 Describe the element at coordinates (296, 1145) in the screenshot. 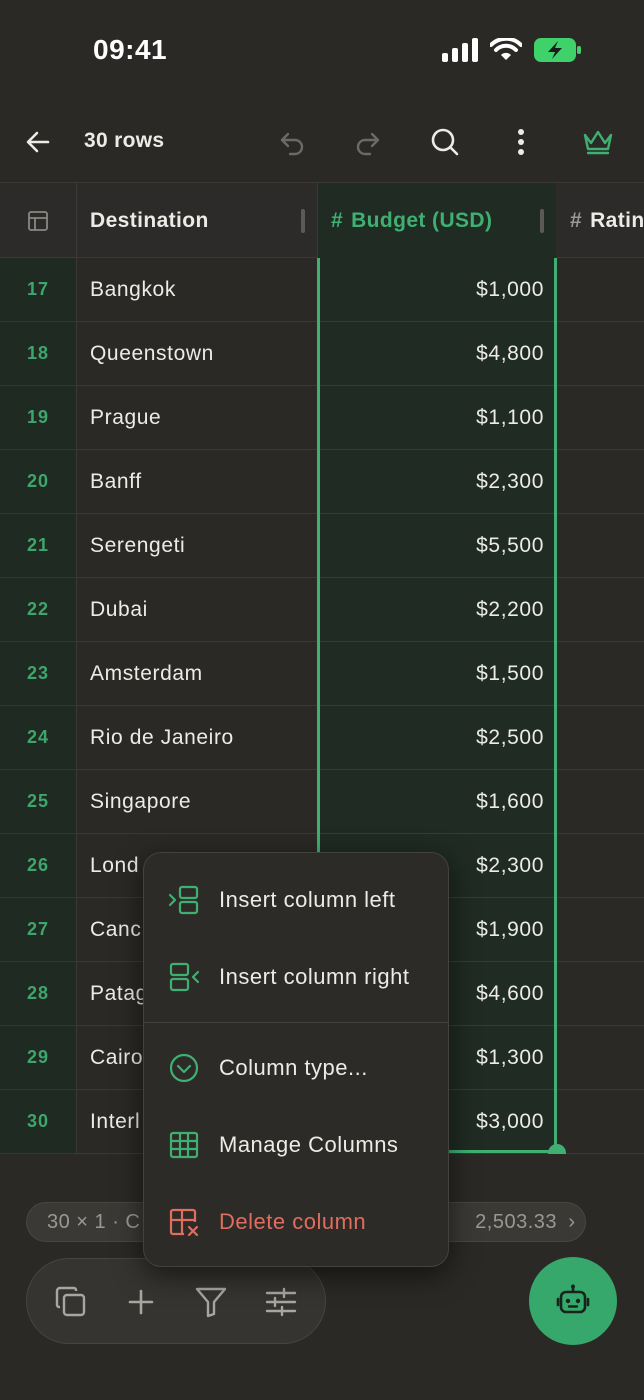

I see `menu-item-manage-columns: Manage Columns` at that location.